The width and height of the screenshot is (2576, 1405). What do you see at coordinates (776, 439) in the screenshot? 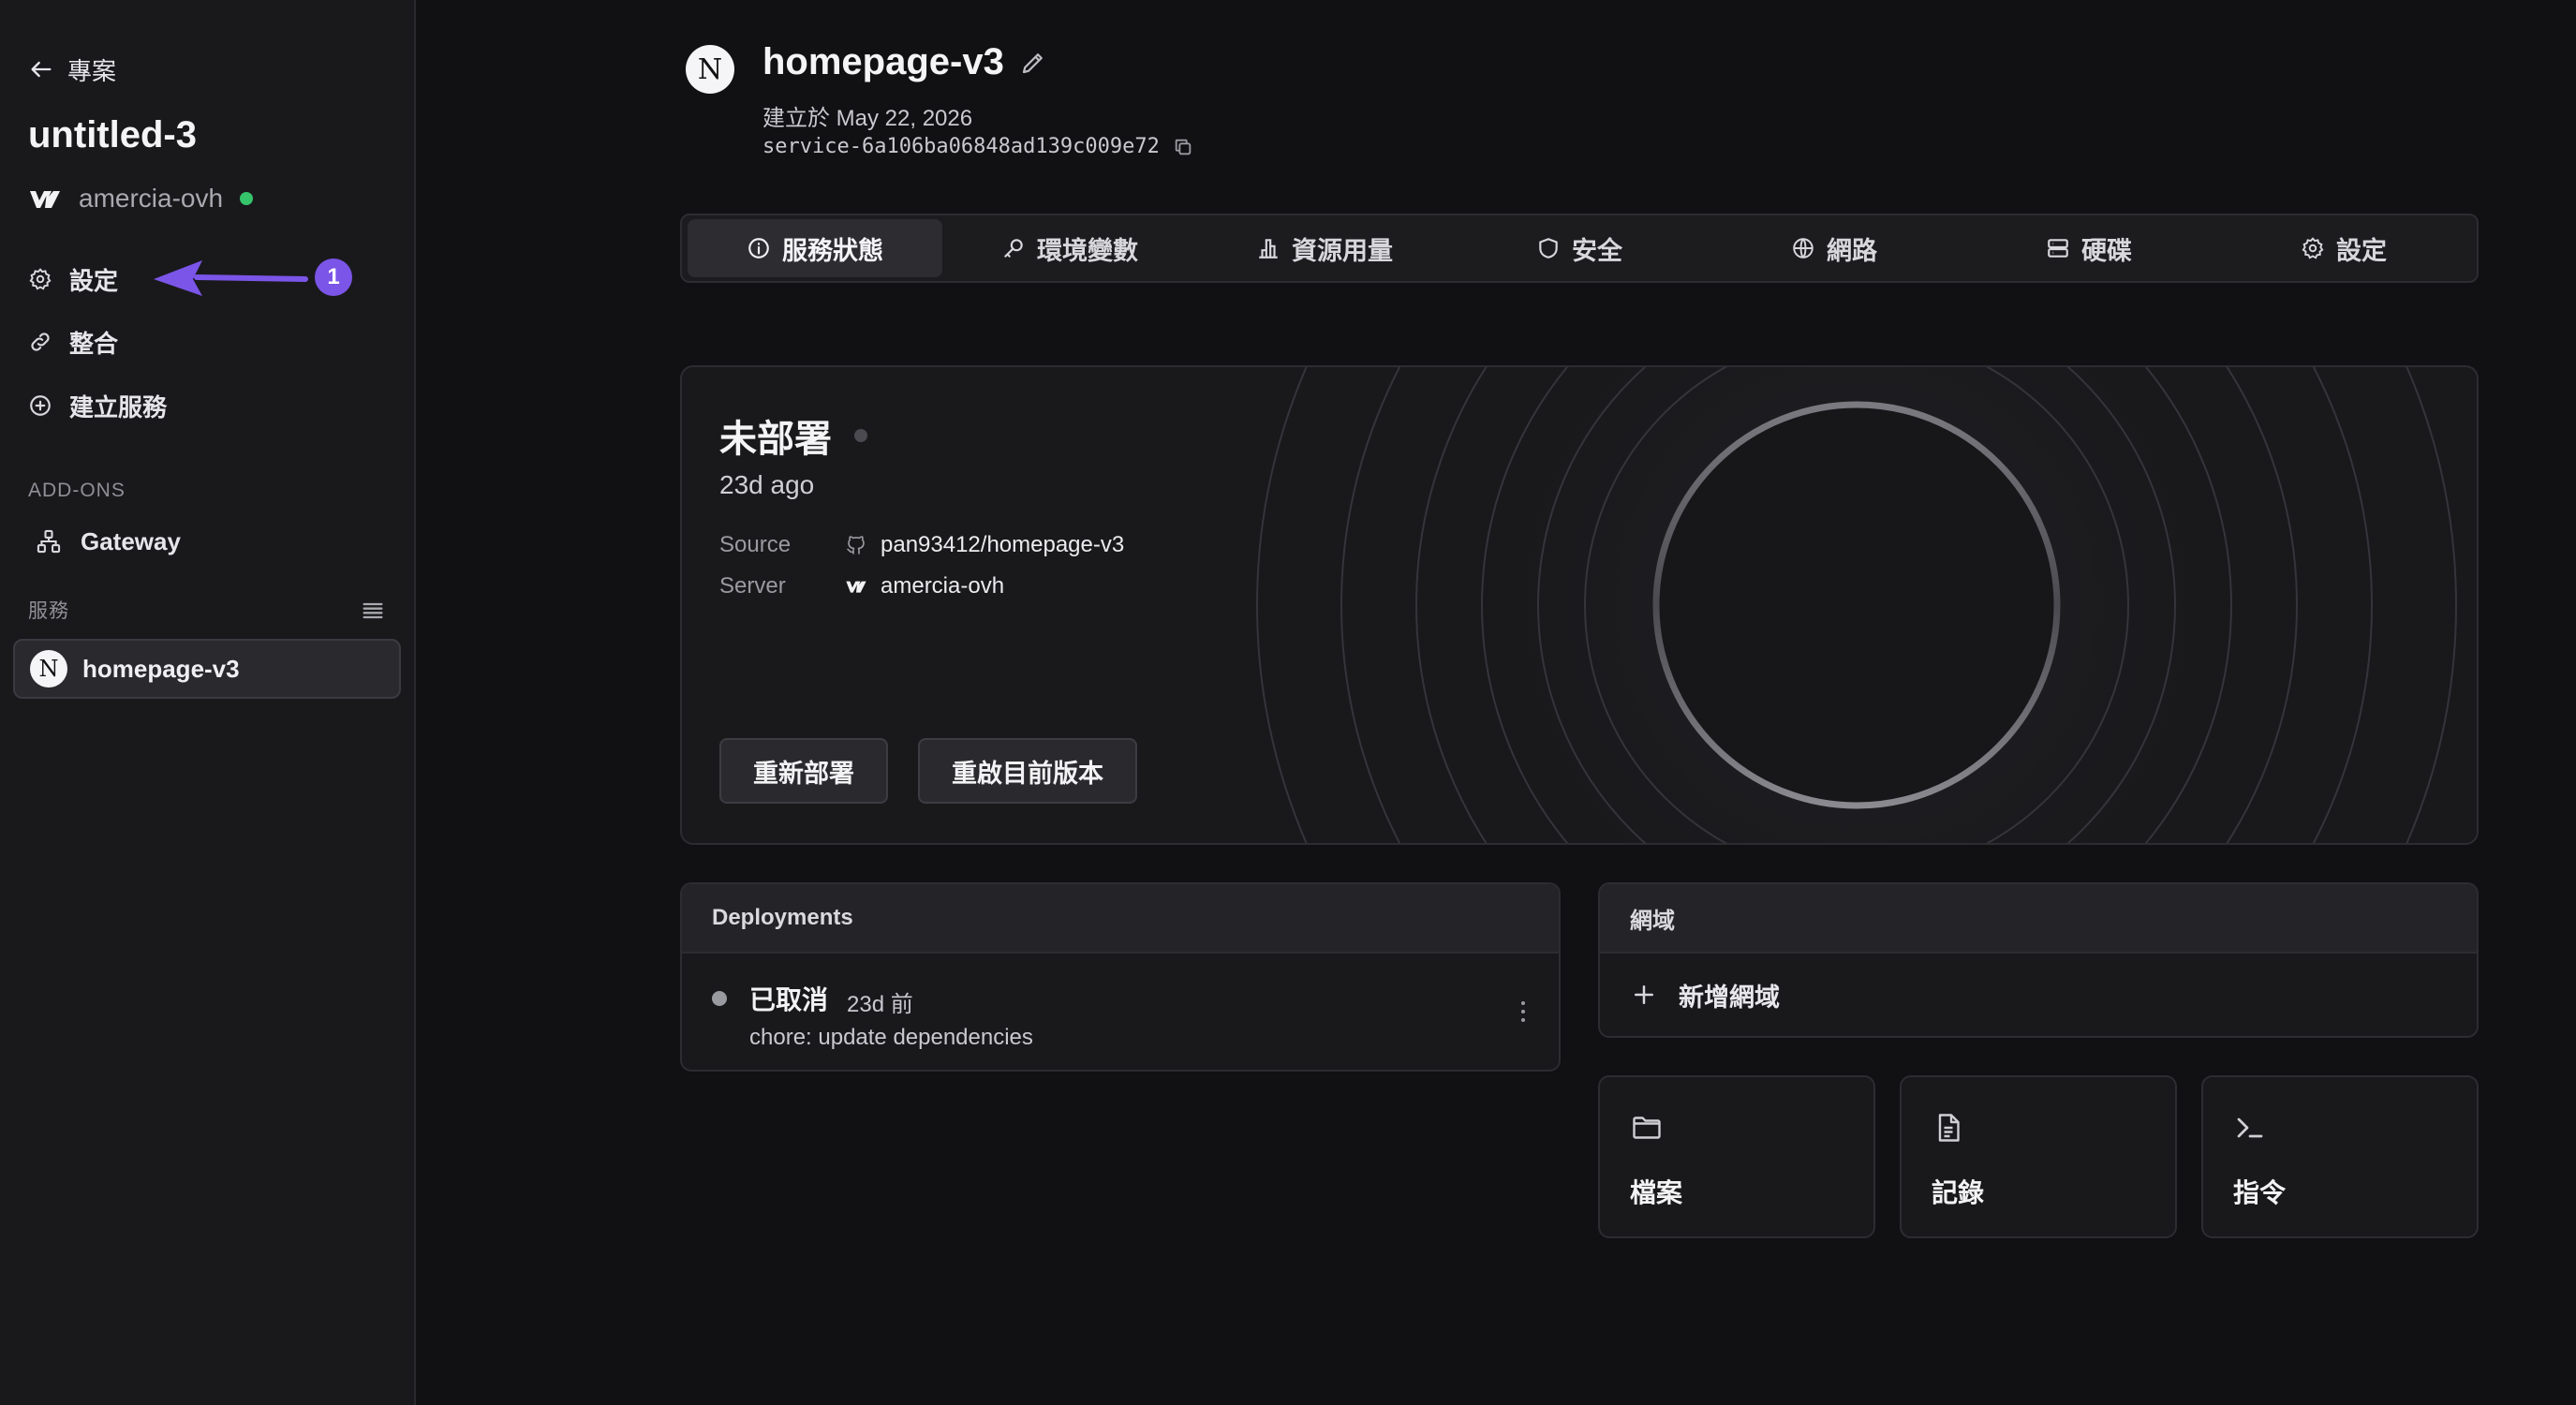
I see `status-title: 未部署` at bounding box center [776, 439].